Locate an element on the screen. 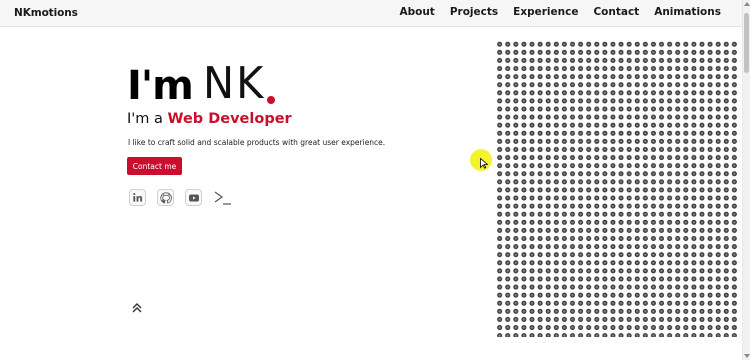 The image size is (750, 360). nav-link-animations: Animations is located at coordinates (687, 12).